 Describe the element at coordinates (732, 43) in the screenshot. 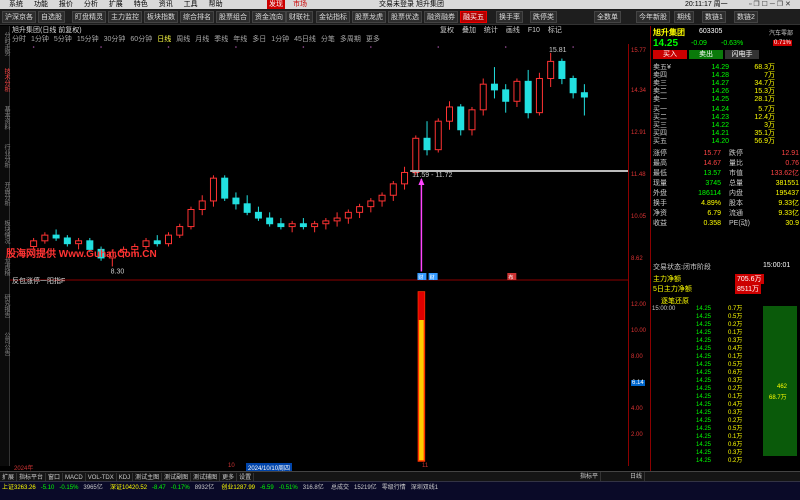

I see `price-pct: -0.63%` at that location.